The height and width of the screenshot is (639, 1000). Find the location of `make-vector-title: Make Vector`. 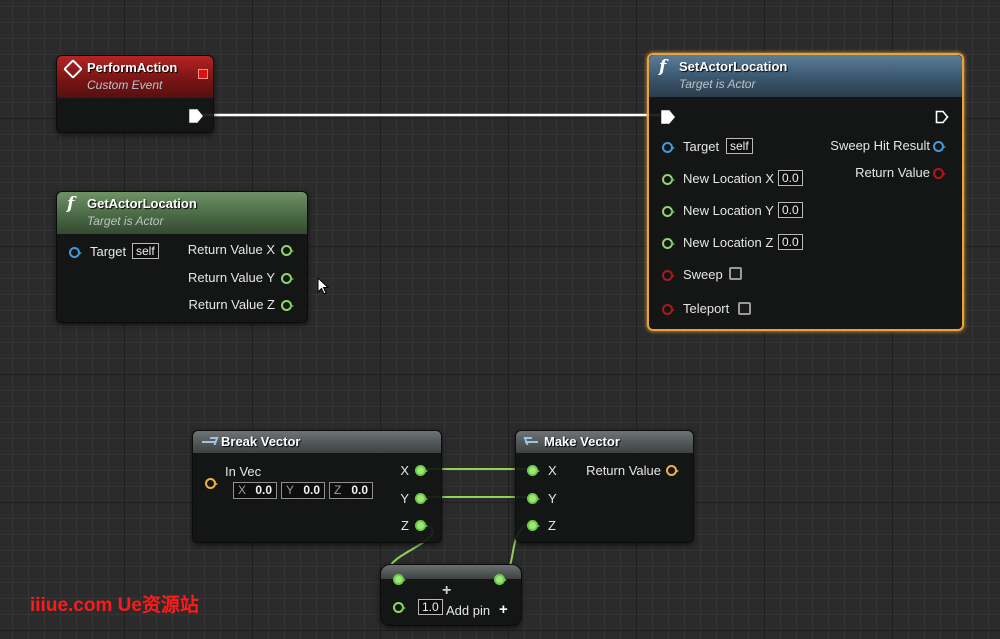

make-vector-title: Make Vector is located at coordinates (618, 441).